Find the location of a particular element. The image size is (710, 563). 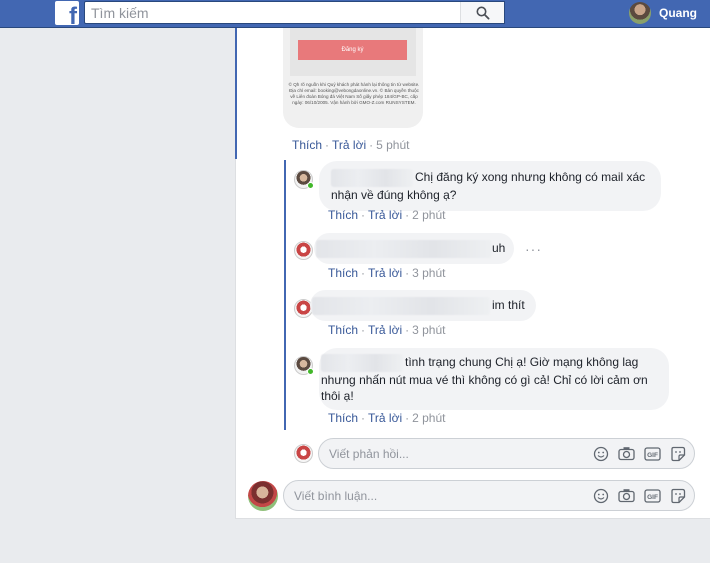

register-button-image: Đăng ký is located at coordinates (352, 50).